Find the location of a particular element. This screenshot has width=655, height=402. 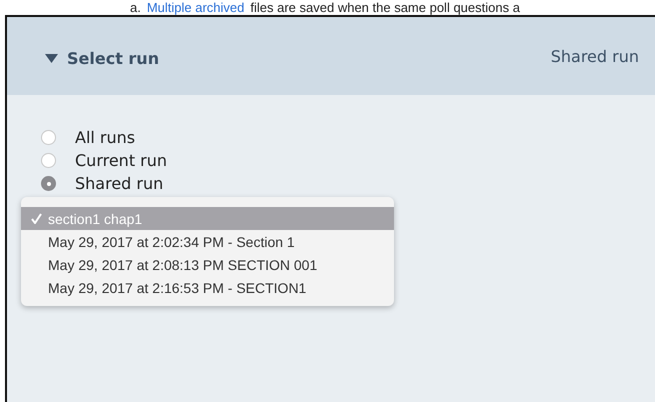

menu-item: May 29, 2017 at 2:02:34 PM - Section 1 is located at coordinates (207, 241).